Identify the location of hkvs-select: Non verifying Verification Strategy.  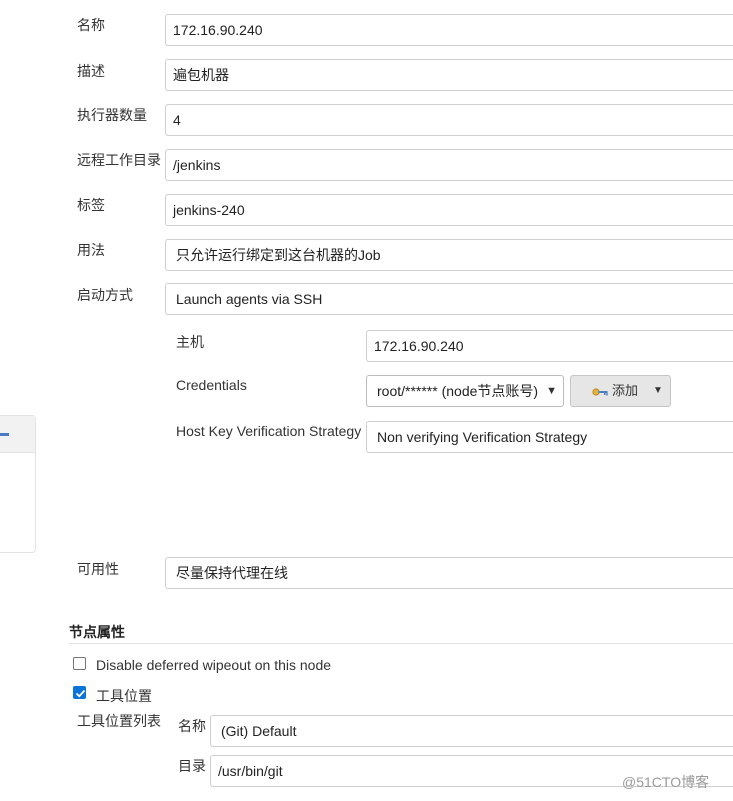
(549, 437).